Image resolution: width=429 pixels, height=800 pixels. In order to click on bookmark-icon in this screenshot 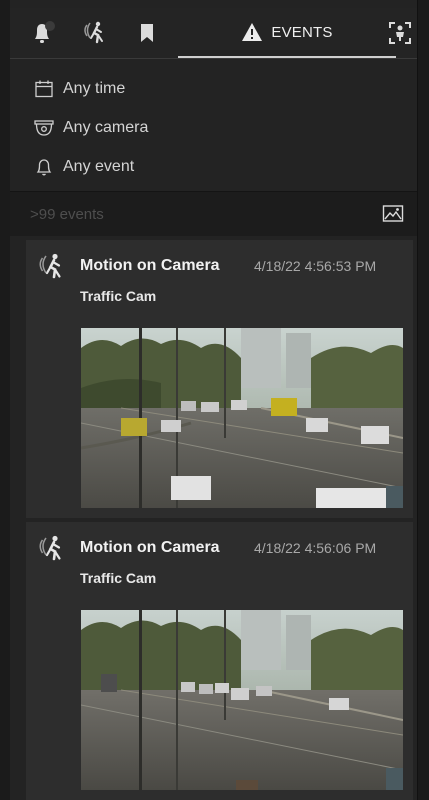, I will do `click(147, 33)`.